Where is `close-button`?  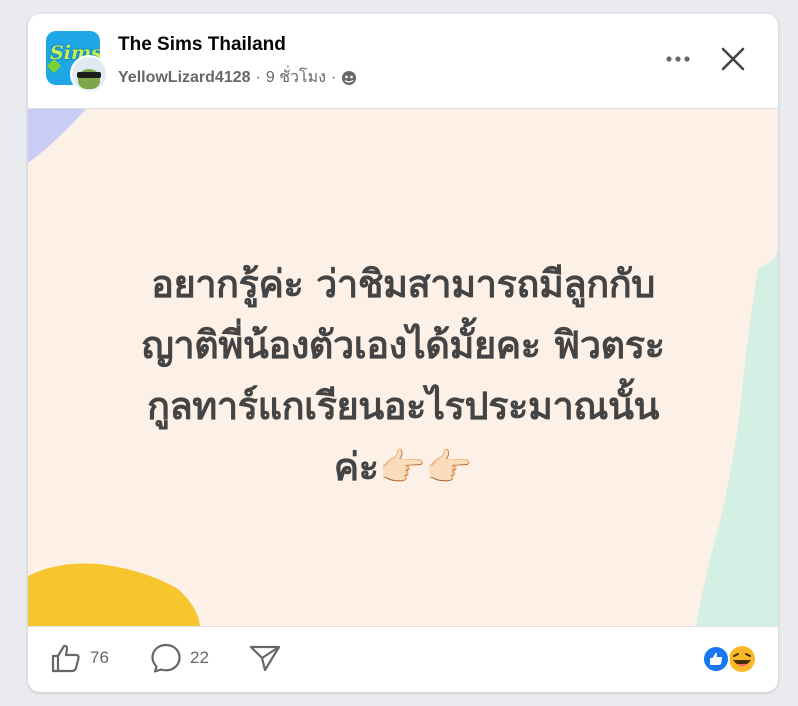
close-button is located at coordinates (733, 59).